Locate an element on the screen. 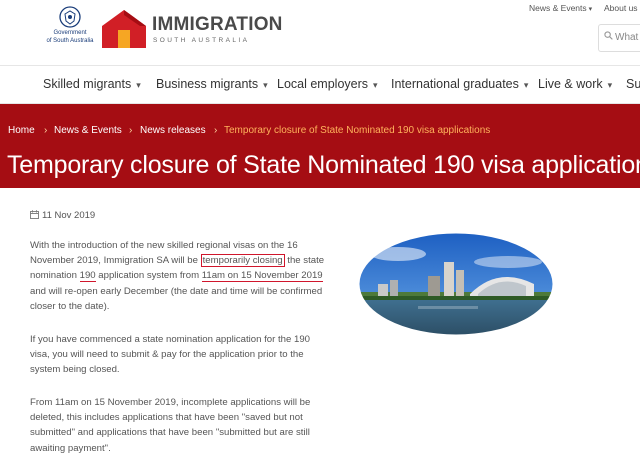  breadcrumb-news-events: News & Events is located at coordinates (88, 130).